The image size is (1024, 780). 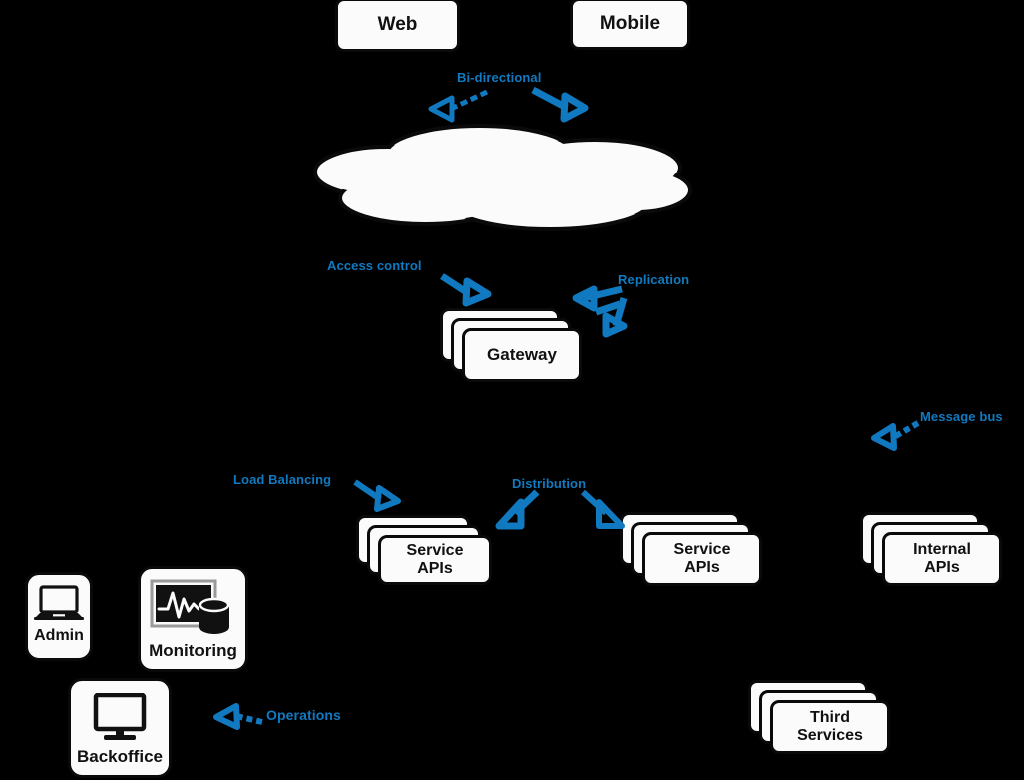 What do you see at coordinates (549, 483) in the screenshot?
I see `annotation-distribution-label: Distribution` at bounding box center [549, 483].